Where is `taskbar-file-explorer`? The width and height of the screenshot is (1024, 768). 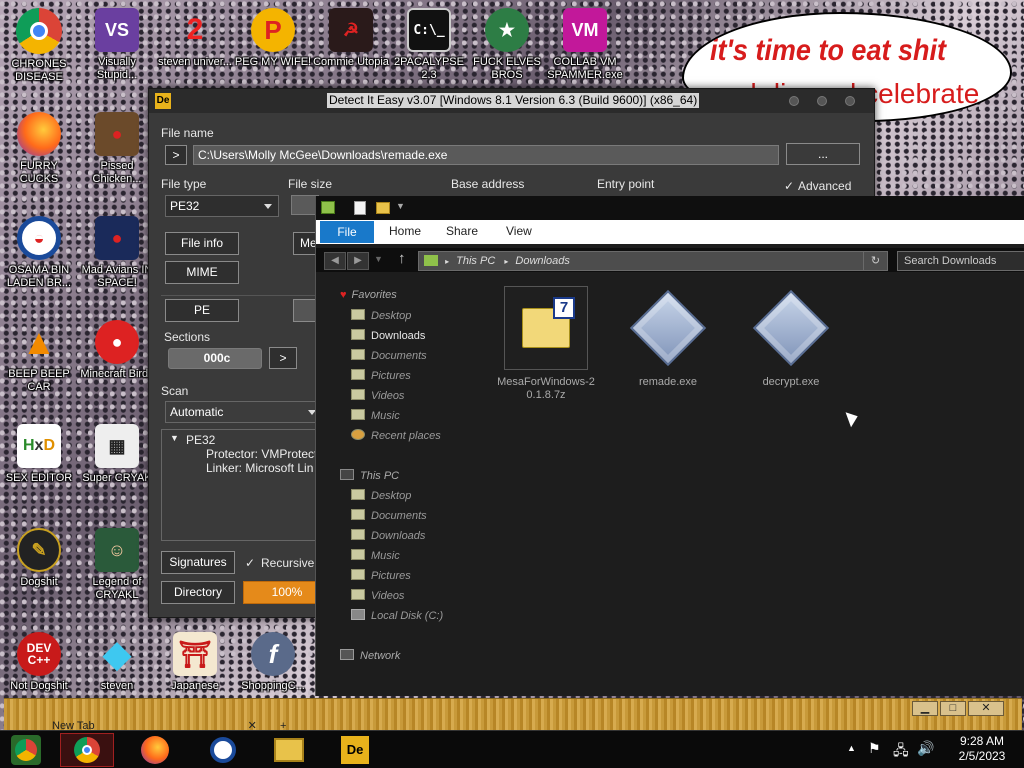
taskbar-file-explorer is located at coordinates (289, 750).